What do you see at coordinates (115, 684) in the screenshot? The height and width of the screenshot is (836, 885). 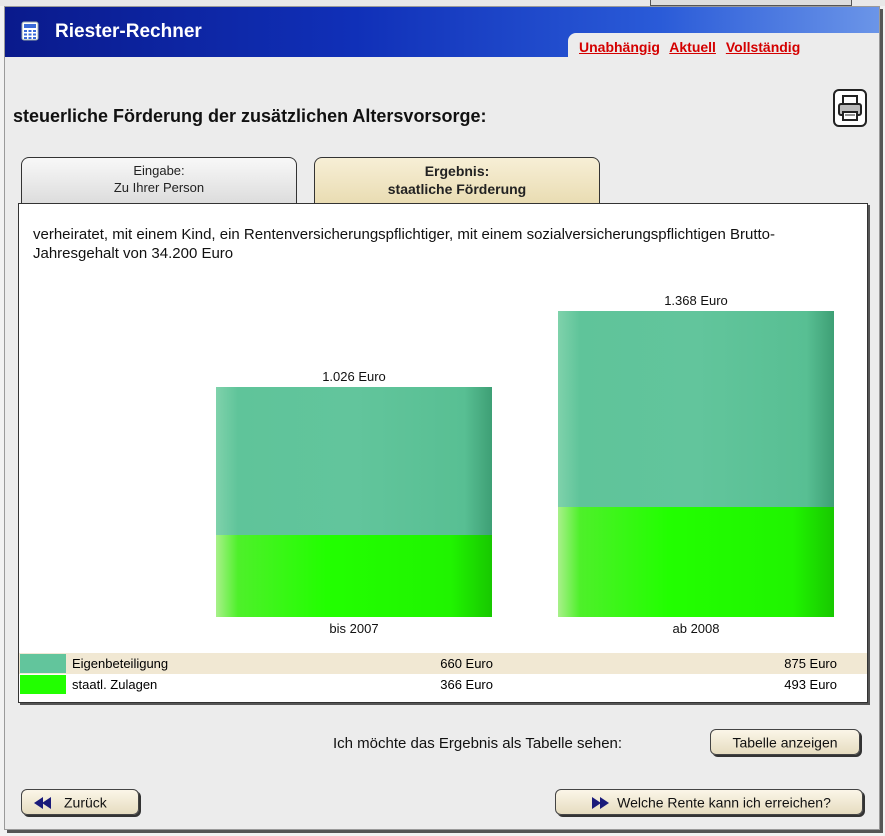 I see `legend-label: staatl. Zulagen` at bounding box center [115, 684].